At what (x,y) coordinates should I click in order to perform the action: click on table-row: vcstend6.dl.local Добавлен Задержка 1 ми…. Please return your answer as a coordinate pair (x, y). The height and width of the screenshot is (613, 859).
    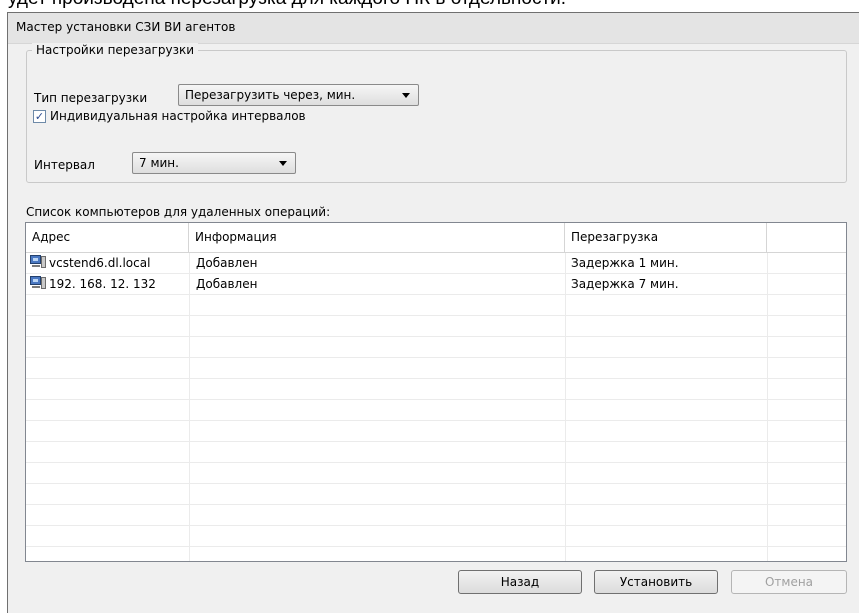
    Looking at the image, I should click on (436, 263).